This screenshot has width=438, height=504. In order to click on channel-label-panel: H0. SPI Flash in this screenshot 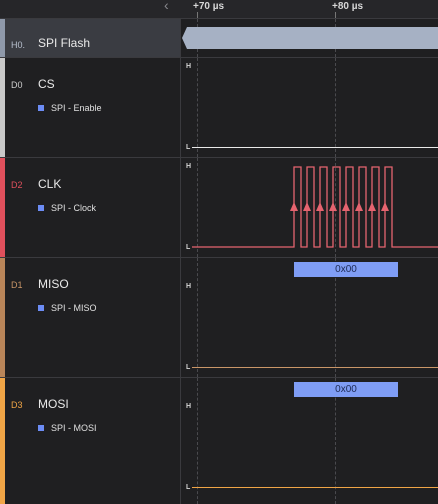, I will do `click(90, 38)`.